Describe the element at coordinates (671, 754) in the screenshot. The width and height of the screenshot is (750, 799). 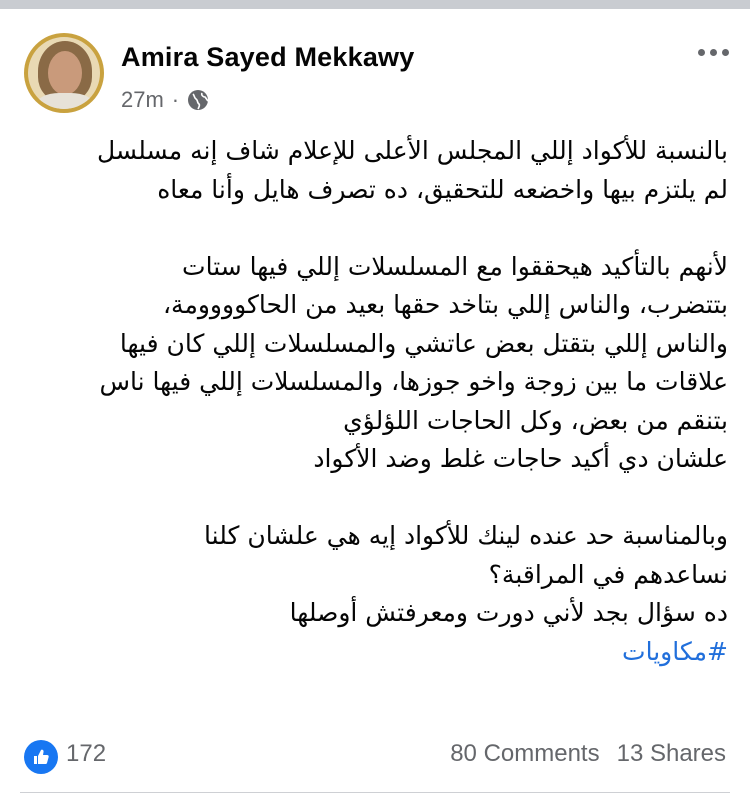
I see `shares-count: 13 Shares` at that location.